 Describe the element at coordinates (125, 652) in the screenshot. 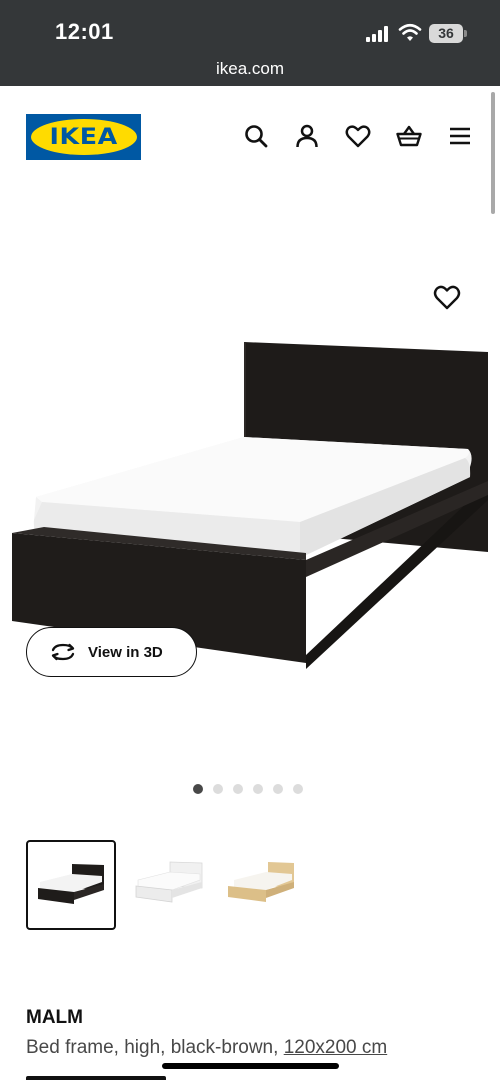

I see `view-in-3d-label: View in 3D` at that location.